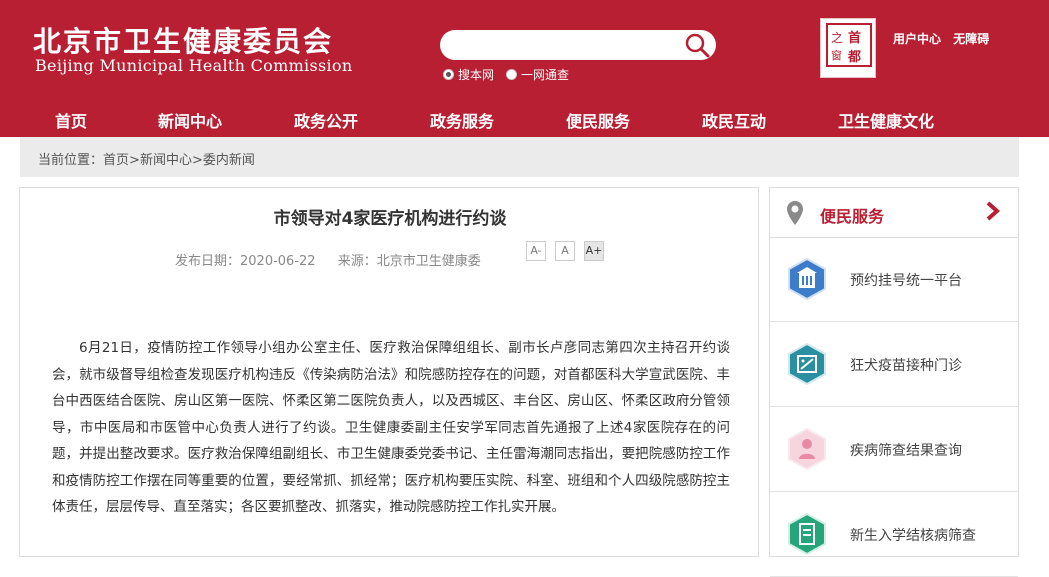  I want to click on search-scope-radios: 搜本网 一网通查, so click(512, 74).